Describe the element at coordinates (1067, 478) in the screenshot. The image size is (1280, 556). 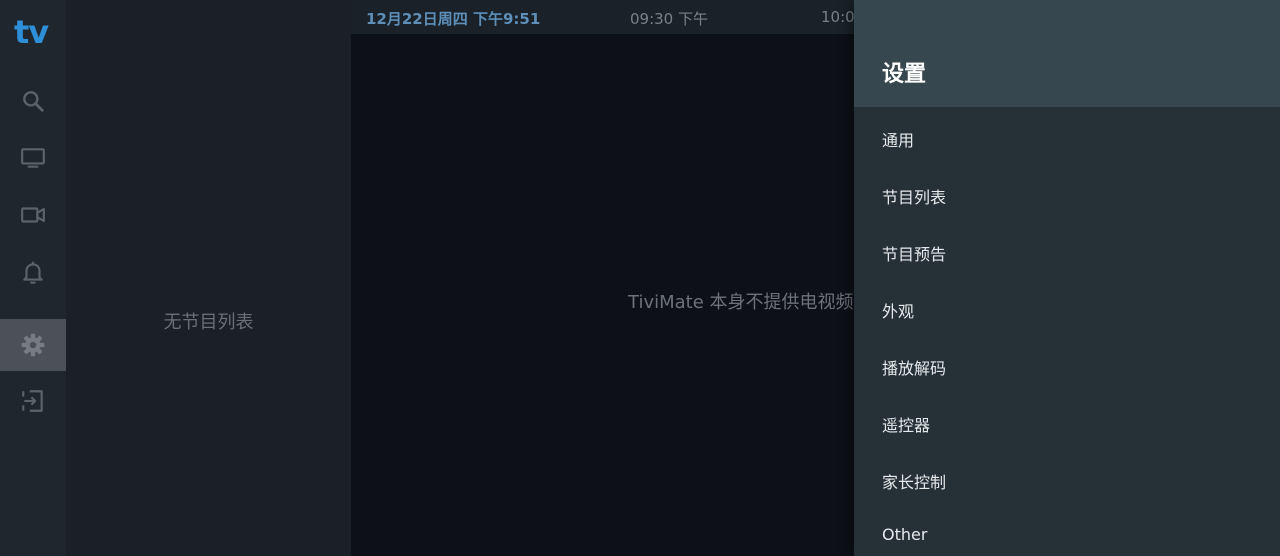
I see `settings-item-parental-control: 家长控制` at that location.